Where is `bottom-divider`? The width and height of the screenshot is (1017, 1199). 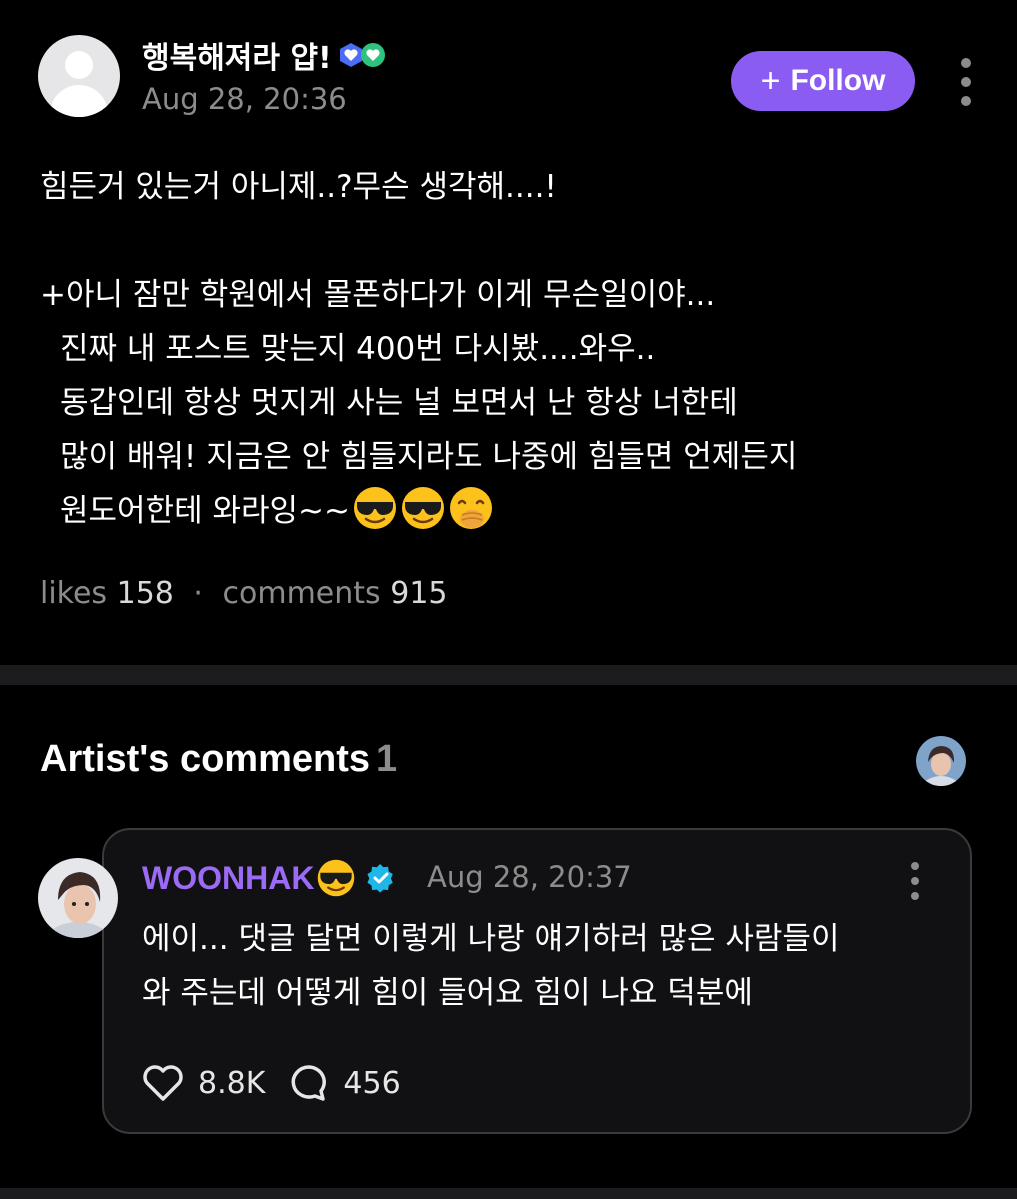 bottom-divider is located at coordinates (508, 1193).